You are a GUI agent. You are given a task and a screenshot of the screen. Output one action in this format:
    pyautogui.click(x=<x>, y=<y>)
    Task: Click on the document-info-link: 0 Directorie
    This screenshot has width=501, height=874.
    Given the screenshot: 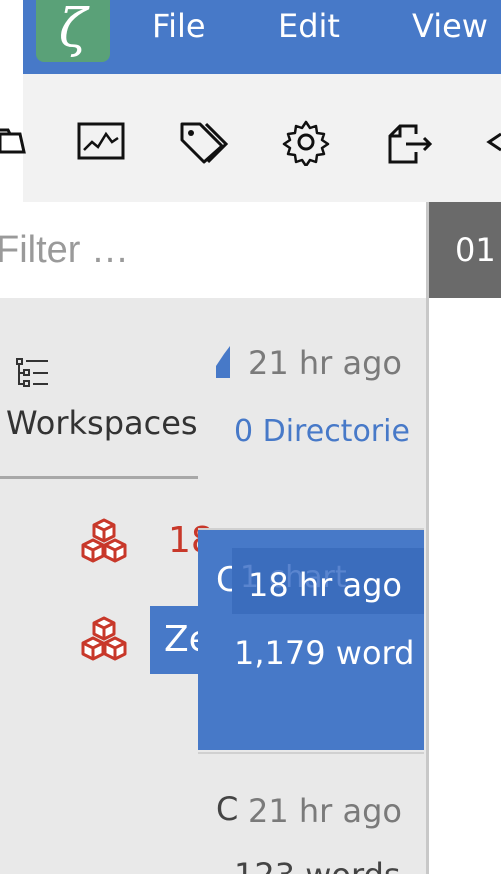 What is the action you would take?
    pyautogui.click(x=322, y=431)
    